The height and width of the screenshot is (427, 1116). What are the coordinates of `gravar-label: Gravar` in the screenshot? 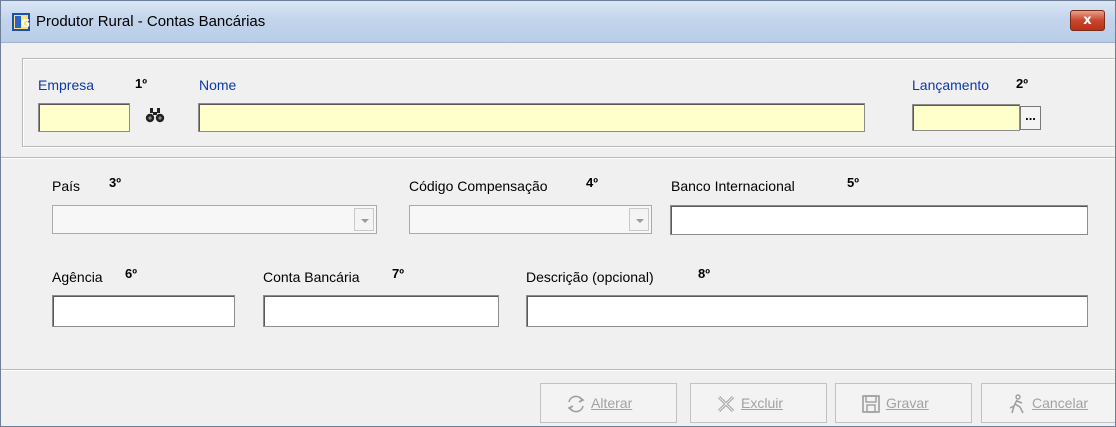 It's located at (907, 403).